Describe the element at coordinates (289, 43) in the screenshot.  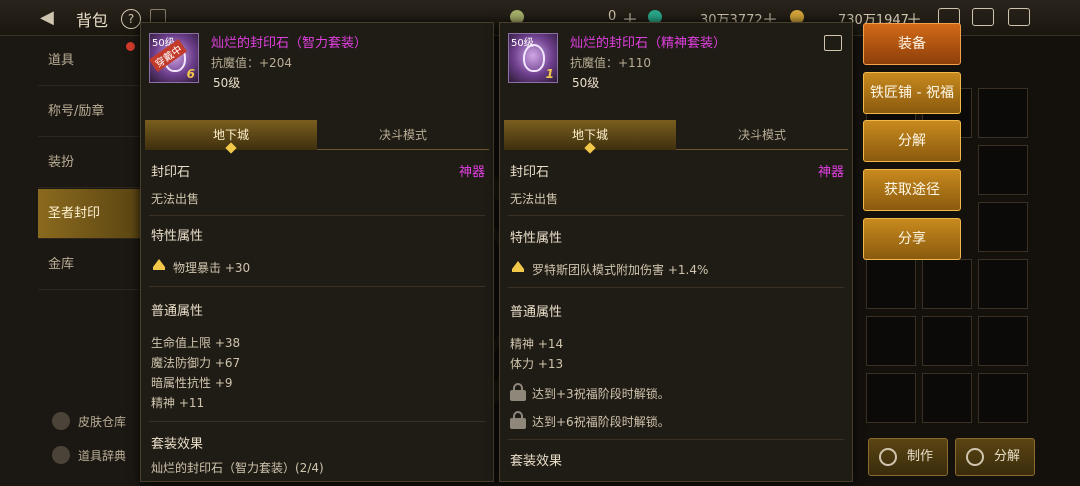
I see `item-name: 灿烂的封印石（智力套装）` at that location.